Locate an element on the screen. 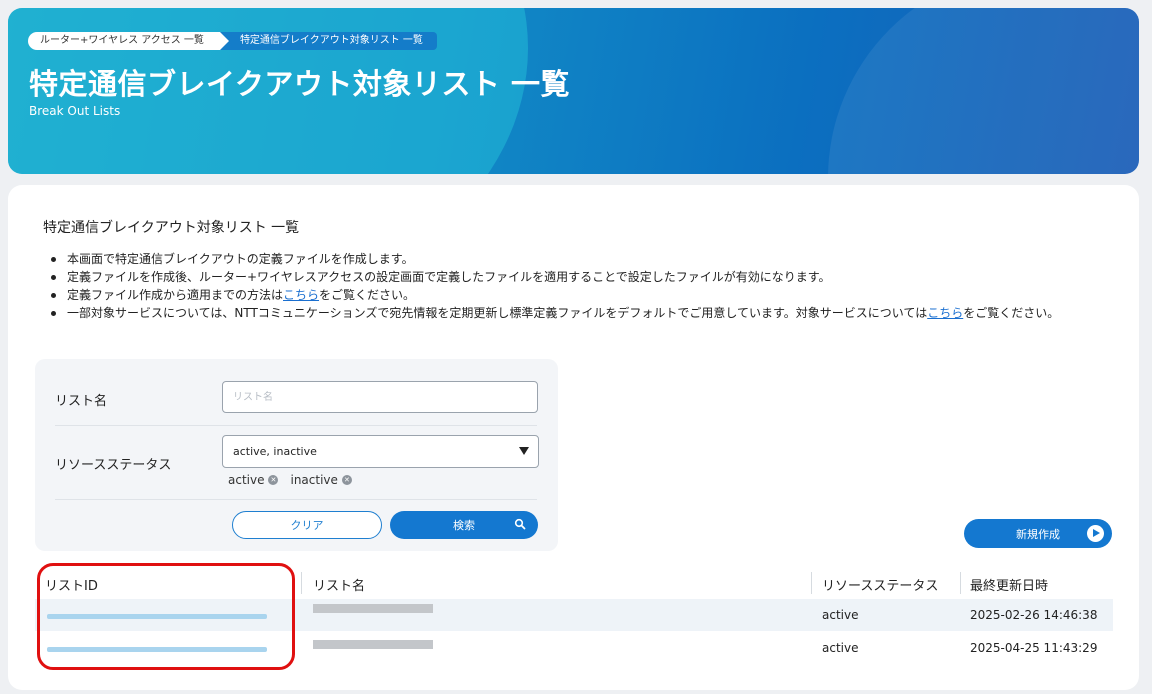 The image size is (1152, 694). page-subtitle: Break Out Lists is located at coordinates (75, 111).